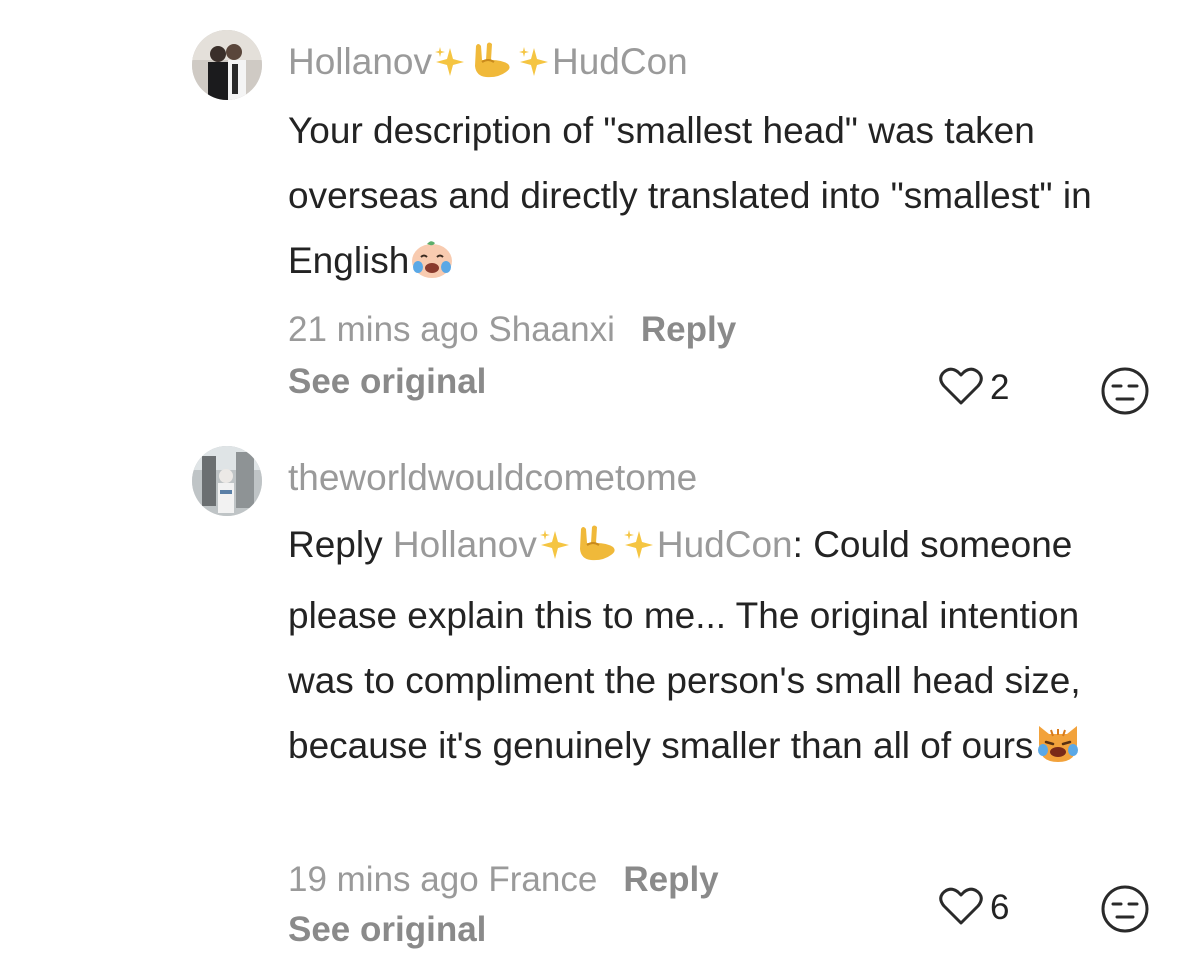 The image size is (1200, 968). I want to click on comment-username: Hollanov HudCon, so click(488, 65).